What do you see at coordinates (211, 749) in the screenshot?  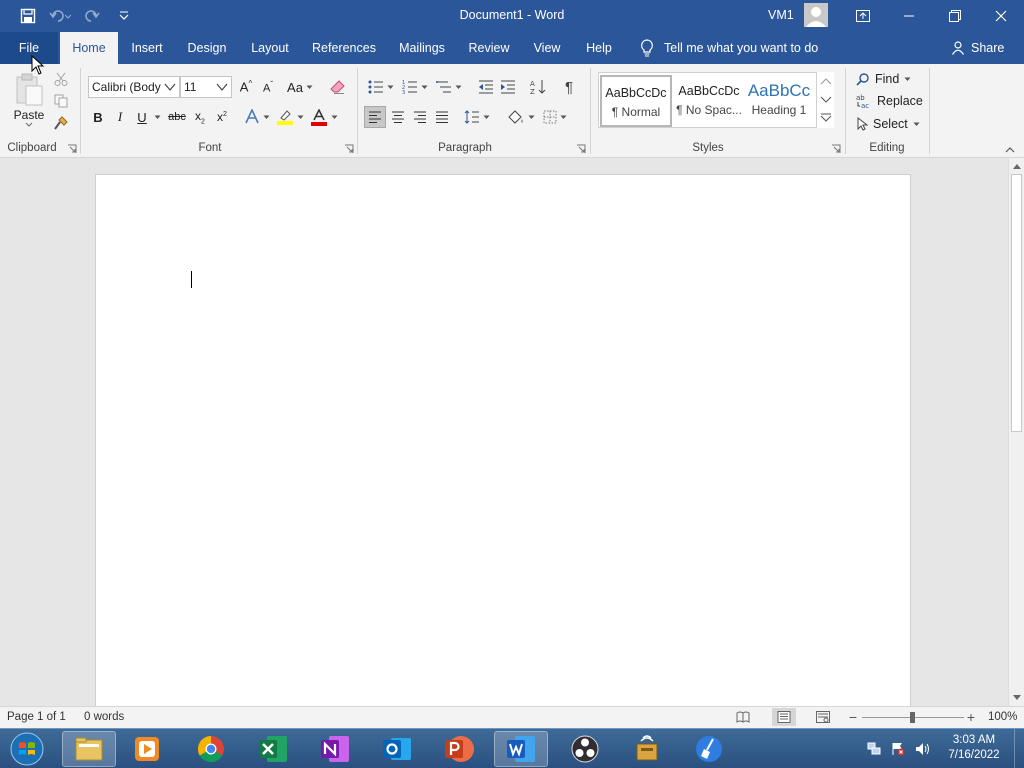 I see `taskbar-chrome` at bounding box center [211, 749].